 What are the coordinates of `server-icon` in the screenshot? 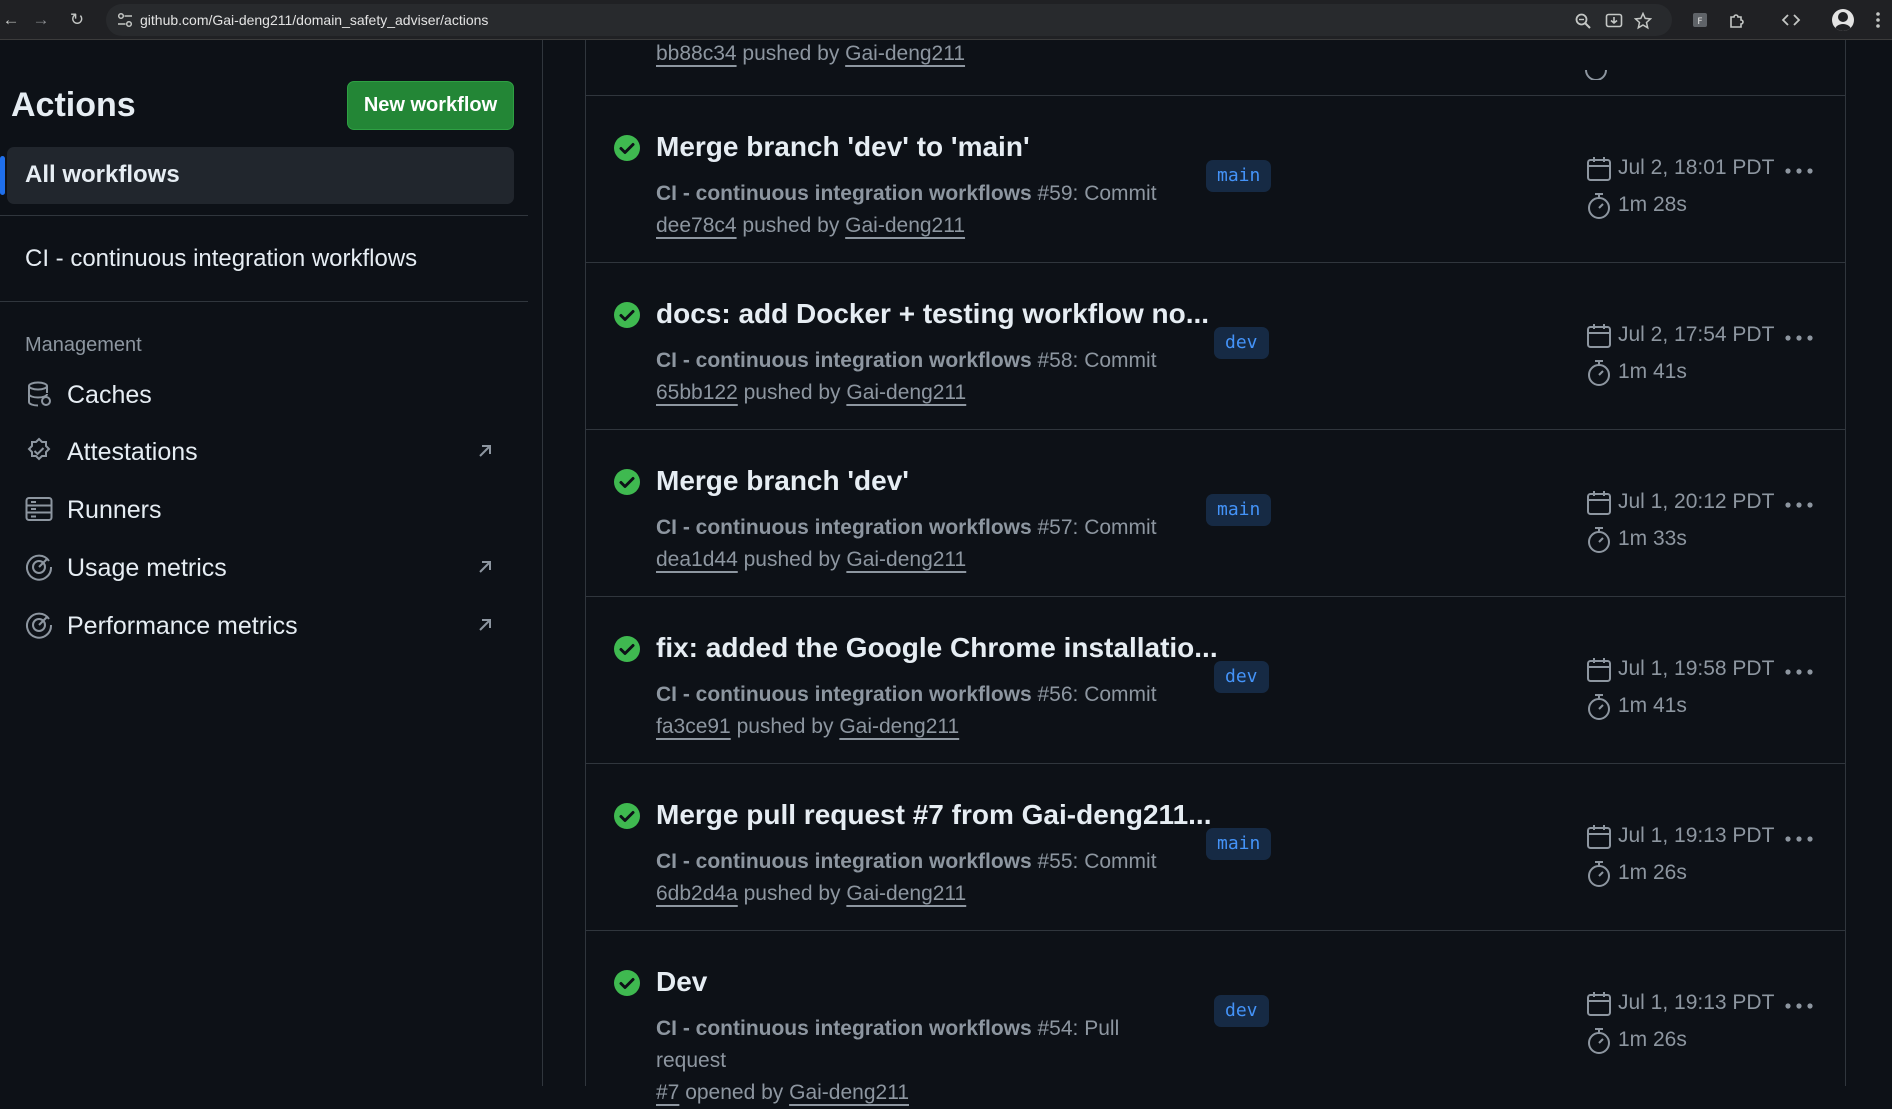 It's located at (39, 509).